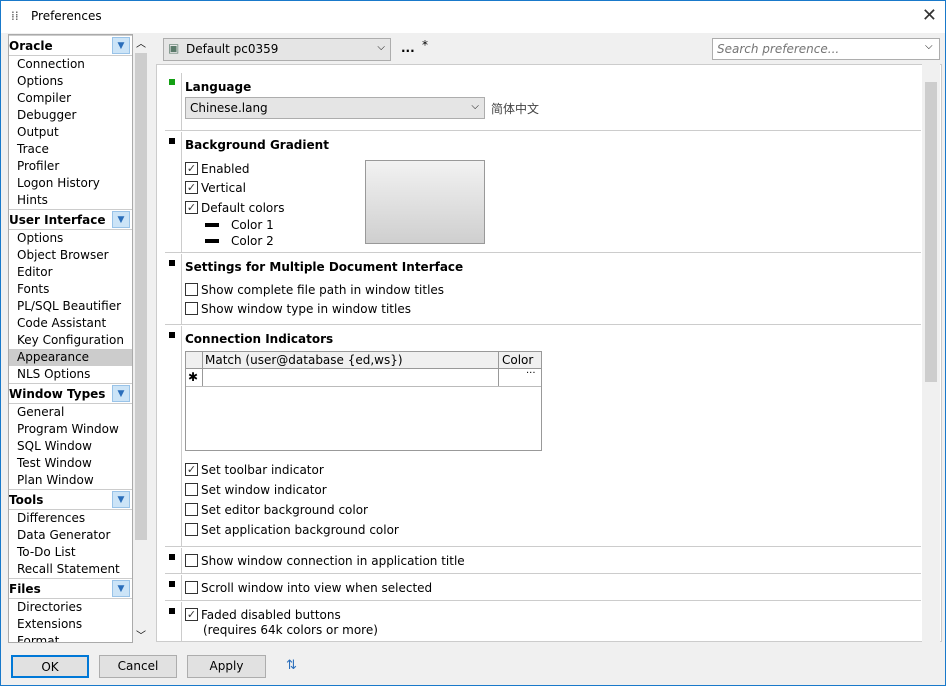  I want to click on sidebar-item: Output, so click(70, 132).